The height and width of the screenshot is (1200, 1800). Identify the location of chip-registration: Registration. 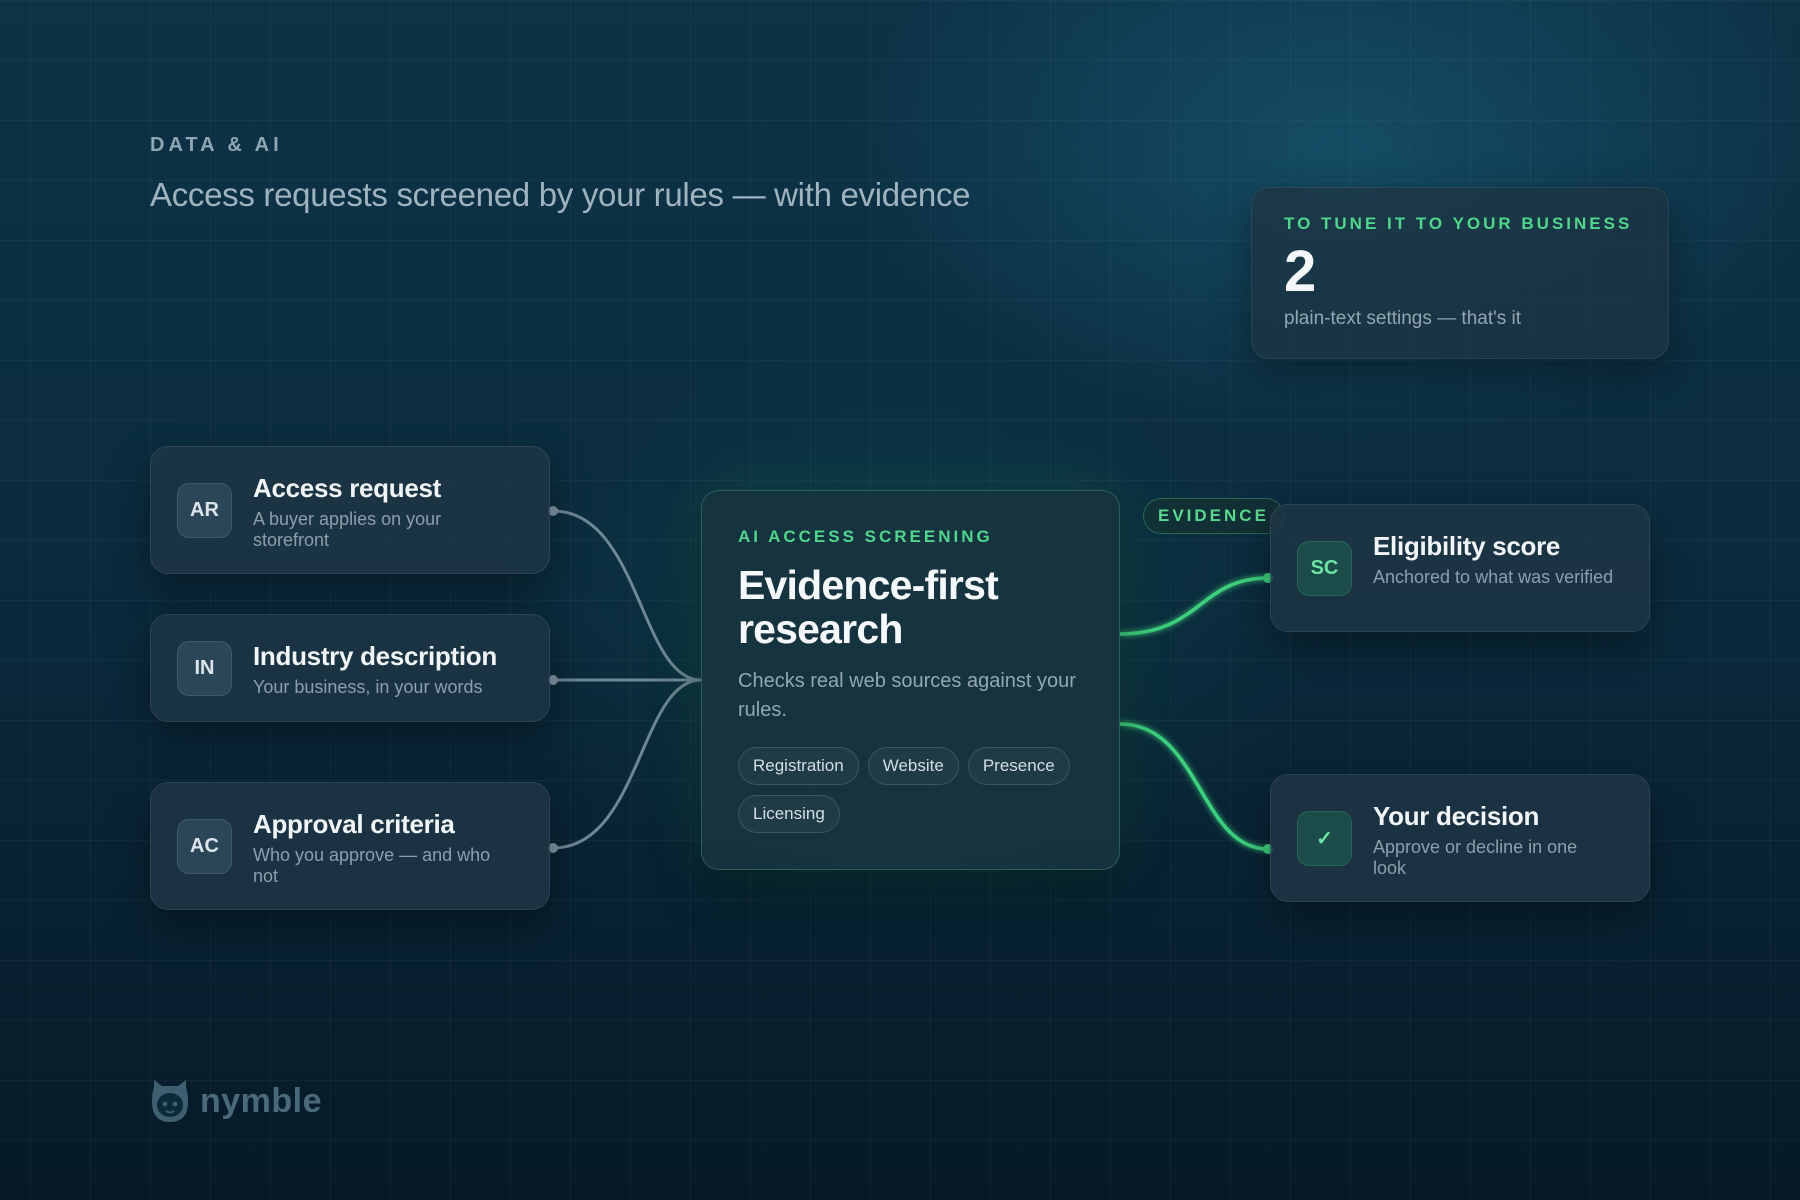
(798, 766).